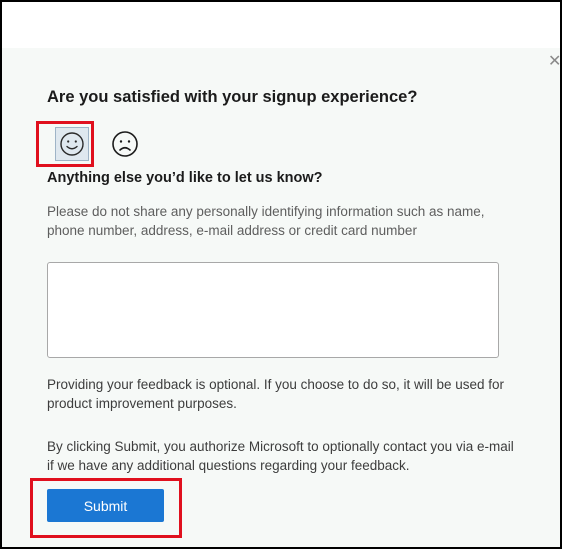 This screenshot has width=562, height=549. Describe the element at coordinates (105, 505) in the screenshot. I see `submit-button: Submit` at that location.